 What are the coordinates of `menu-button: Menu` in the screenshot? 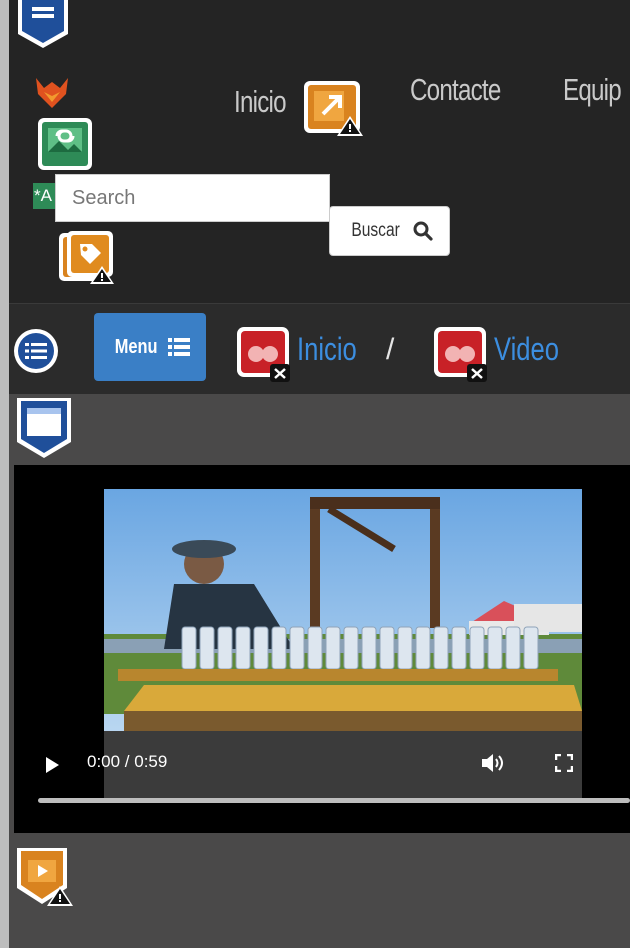 It's located at (150, 347).